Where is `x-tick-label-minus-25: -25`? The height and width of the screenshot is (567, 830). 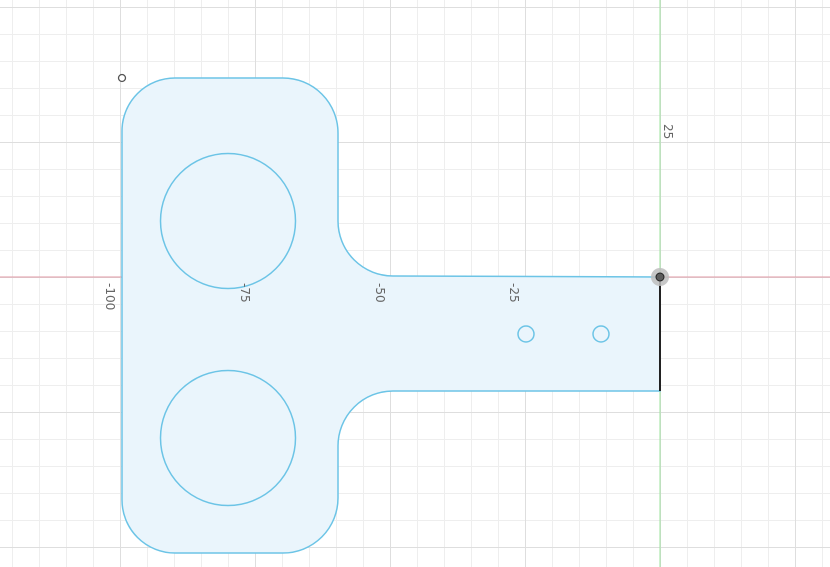
x-tick-label-minus-25: -25 is located at coordinates (514, 293).